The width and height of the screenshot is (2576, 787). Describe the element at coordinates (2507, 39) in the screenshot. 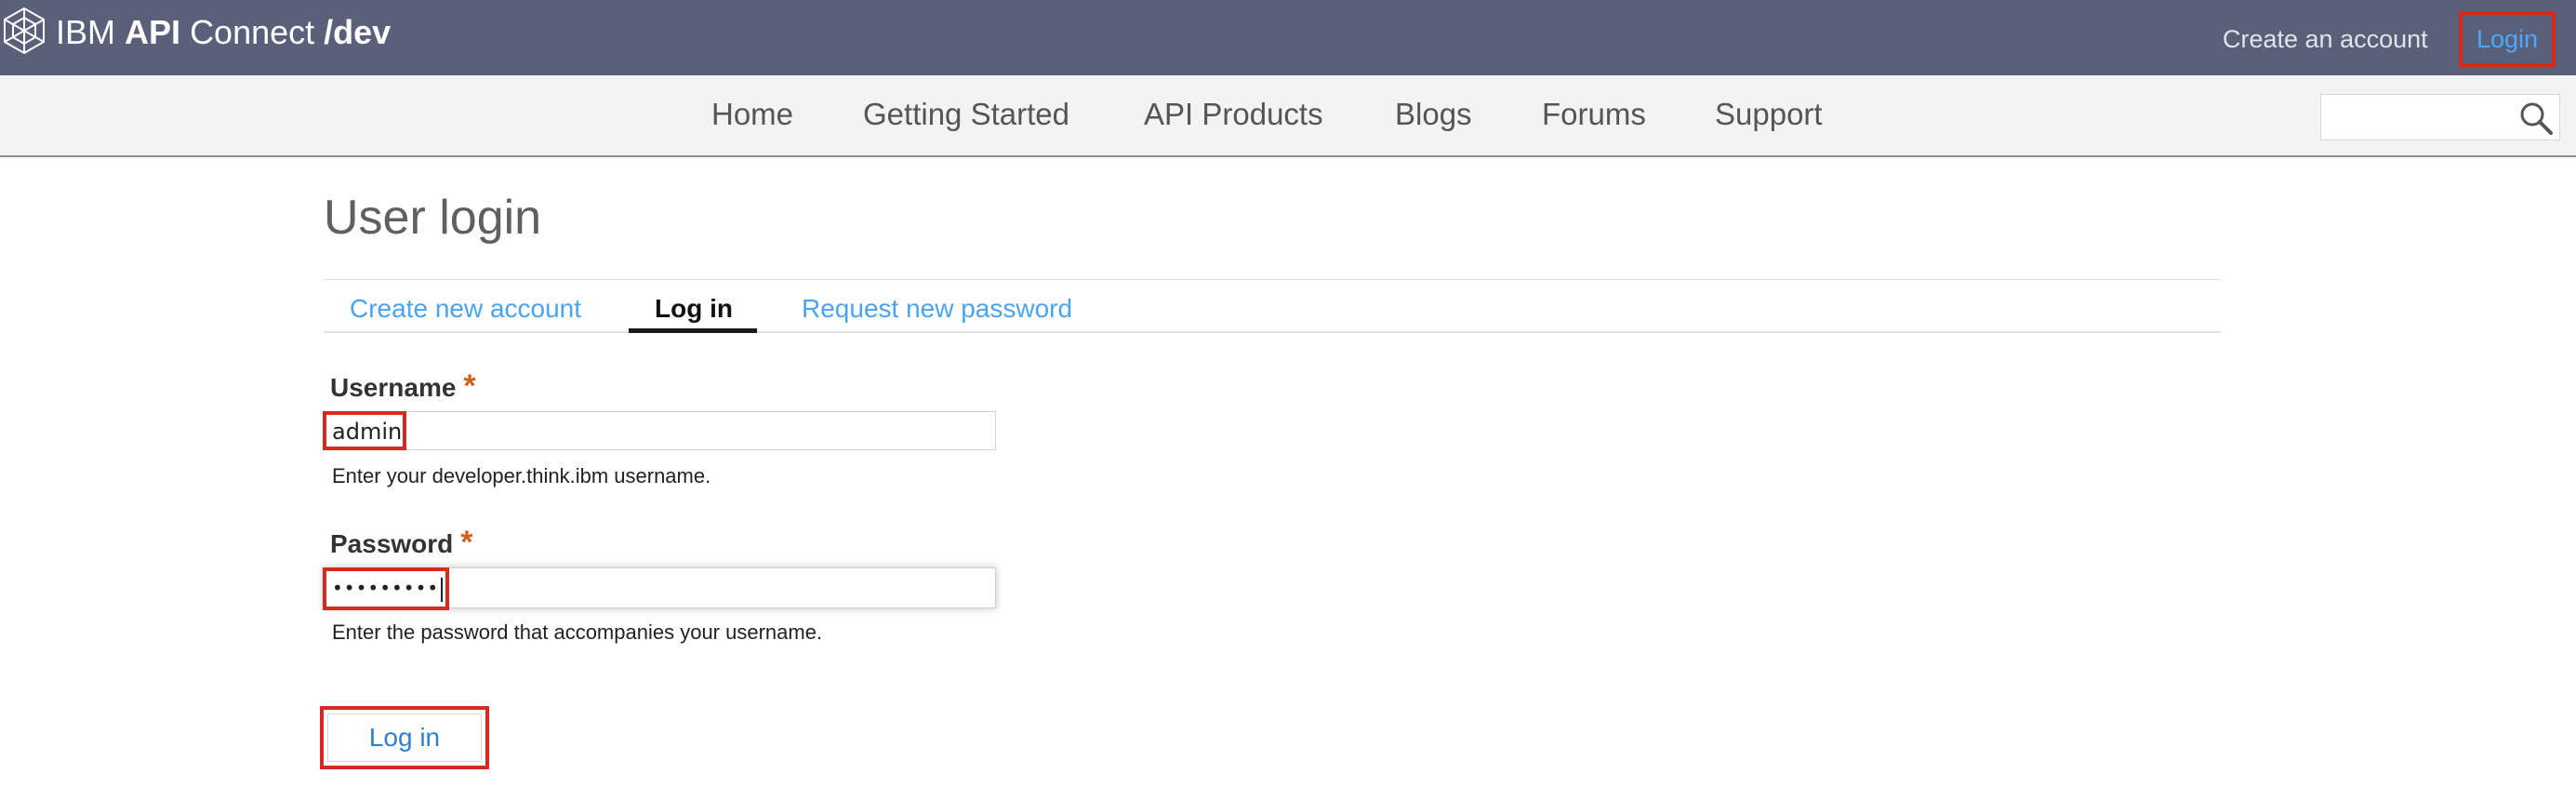

I see `login-link: Login` at that location.